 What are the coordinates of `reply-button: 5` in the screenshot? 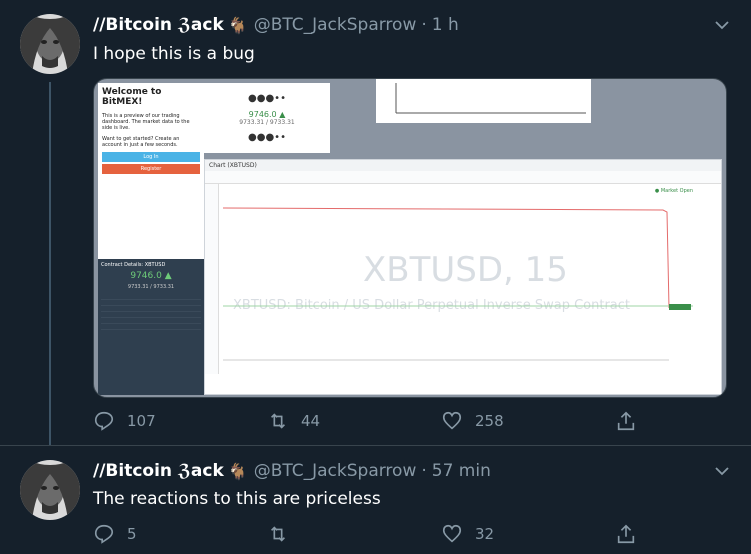 It's located at (180, 534).